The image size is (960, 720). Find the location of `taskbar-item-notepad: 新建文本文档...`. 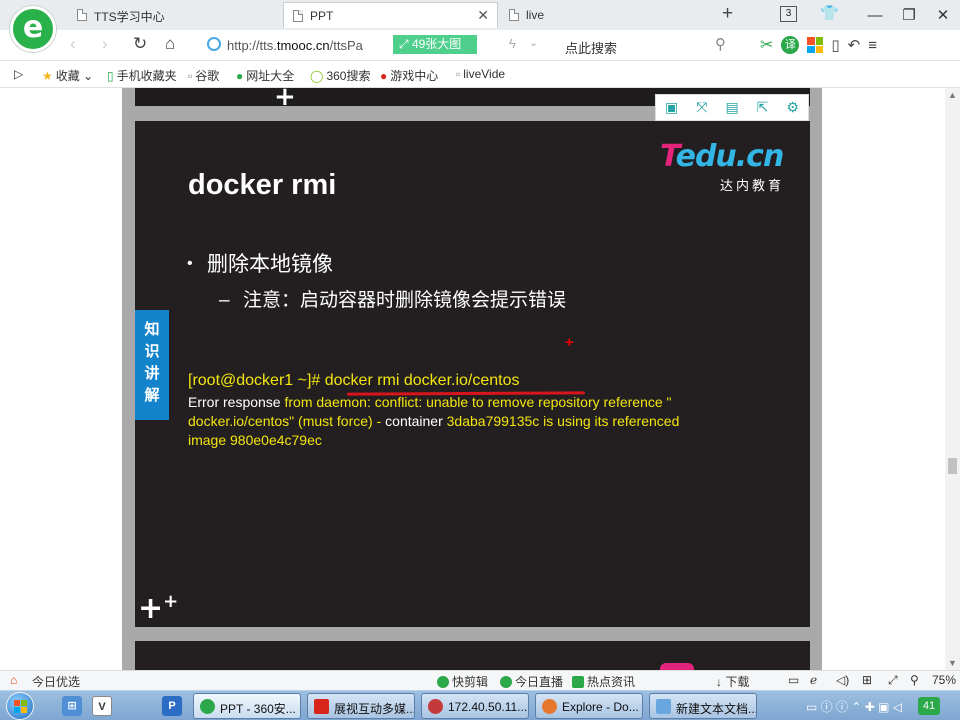

taskbar-item-notepad: 新建文本文档... is located at coordinates (703, 706).